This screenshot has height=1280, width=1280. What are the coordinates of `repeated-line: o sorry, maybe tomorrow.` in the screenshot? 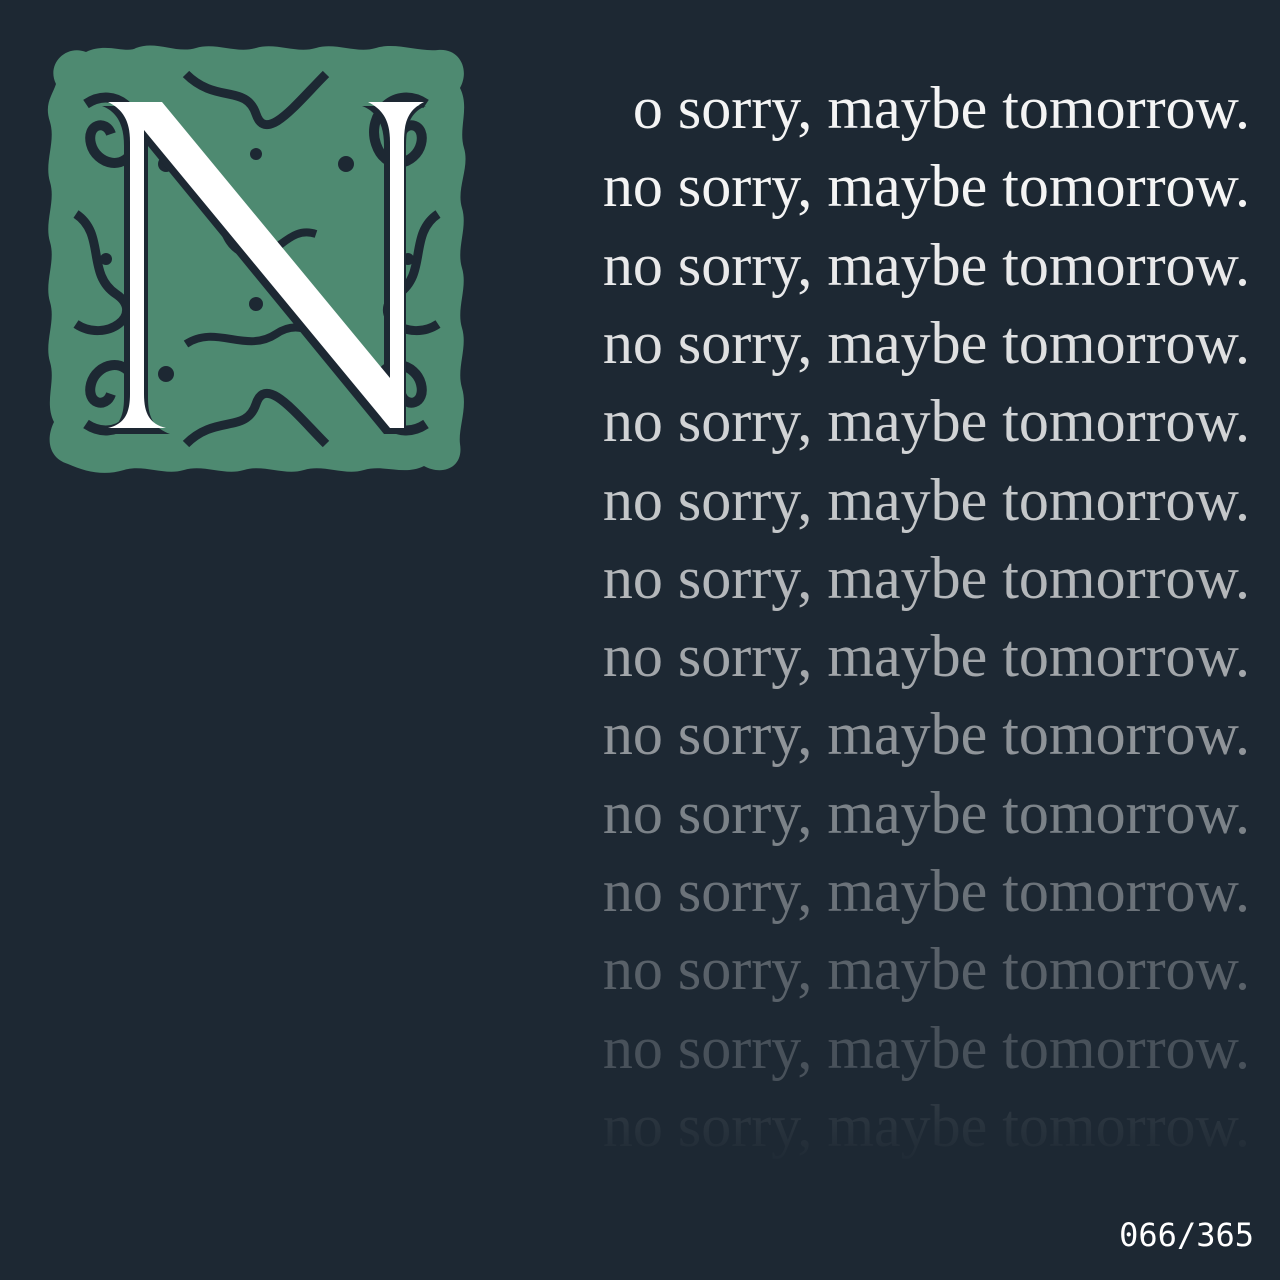 It's located at (941, 108).